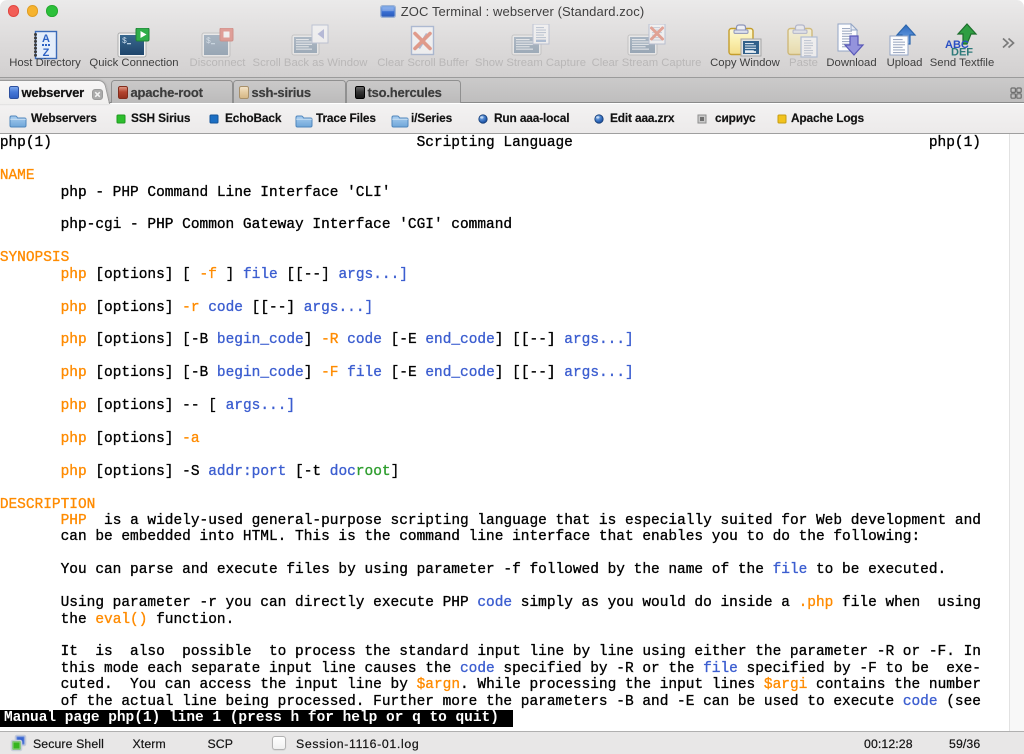 The width and height of the screenshot is (1024, 754). Describe the element at coordinates (962, 52) in the screenshot. I see `svg-text: DEF` at that location.